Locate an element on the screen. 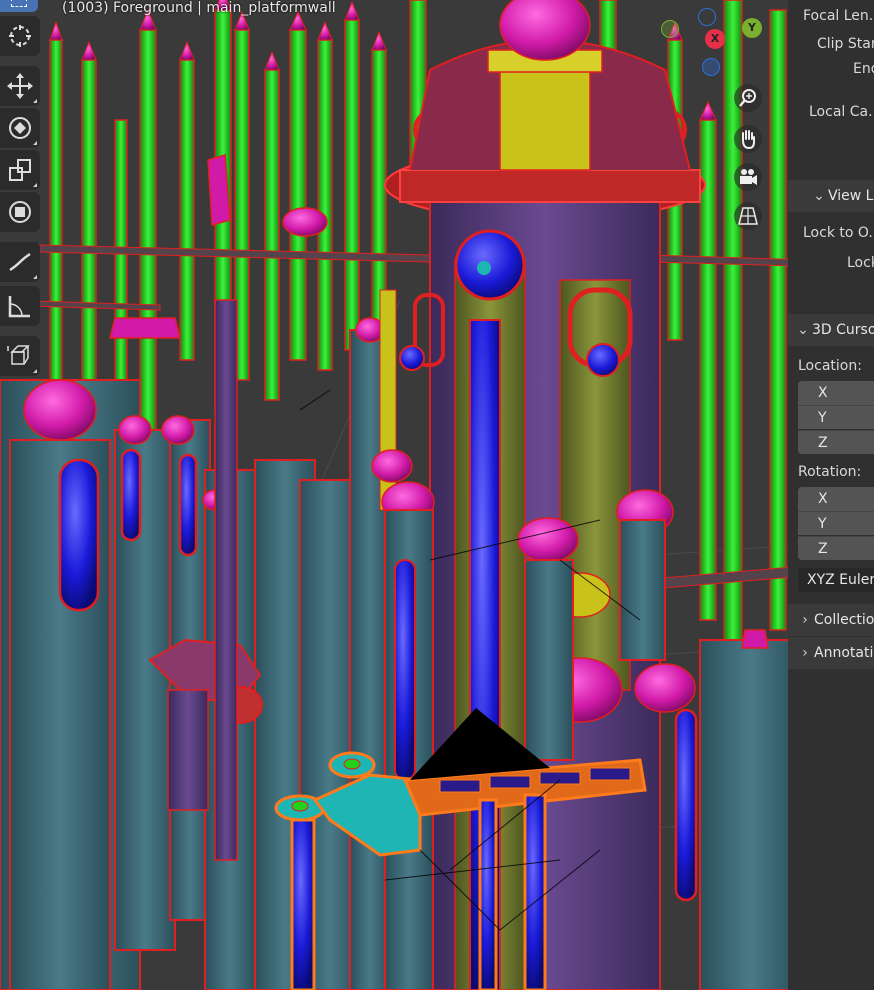 The height and width of the screenshot is (990, 874). camera-view-button is located at coordinates (748, 177).